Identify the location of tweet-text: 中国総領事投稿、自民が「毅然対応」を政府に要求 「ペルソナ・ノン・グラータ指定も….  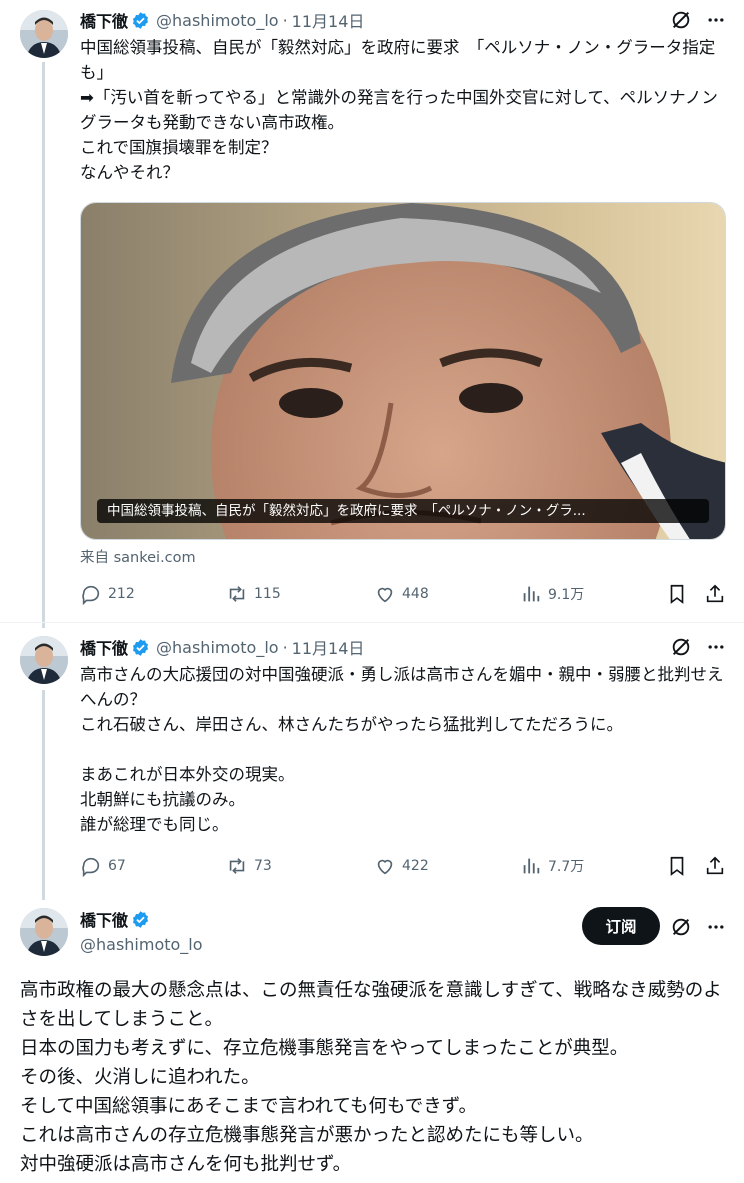
(399, 110).